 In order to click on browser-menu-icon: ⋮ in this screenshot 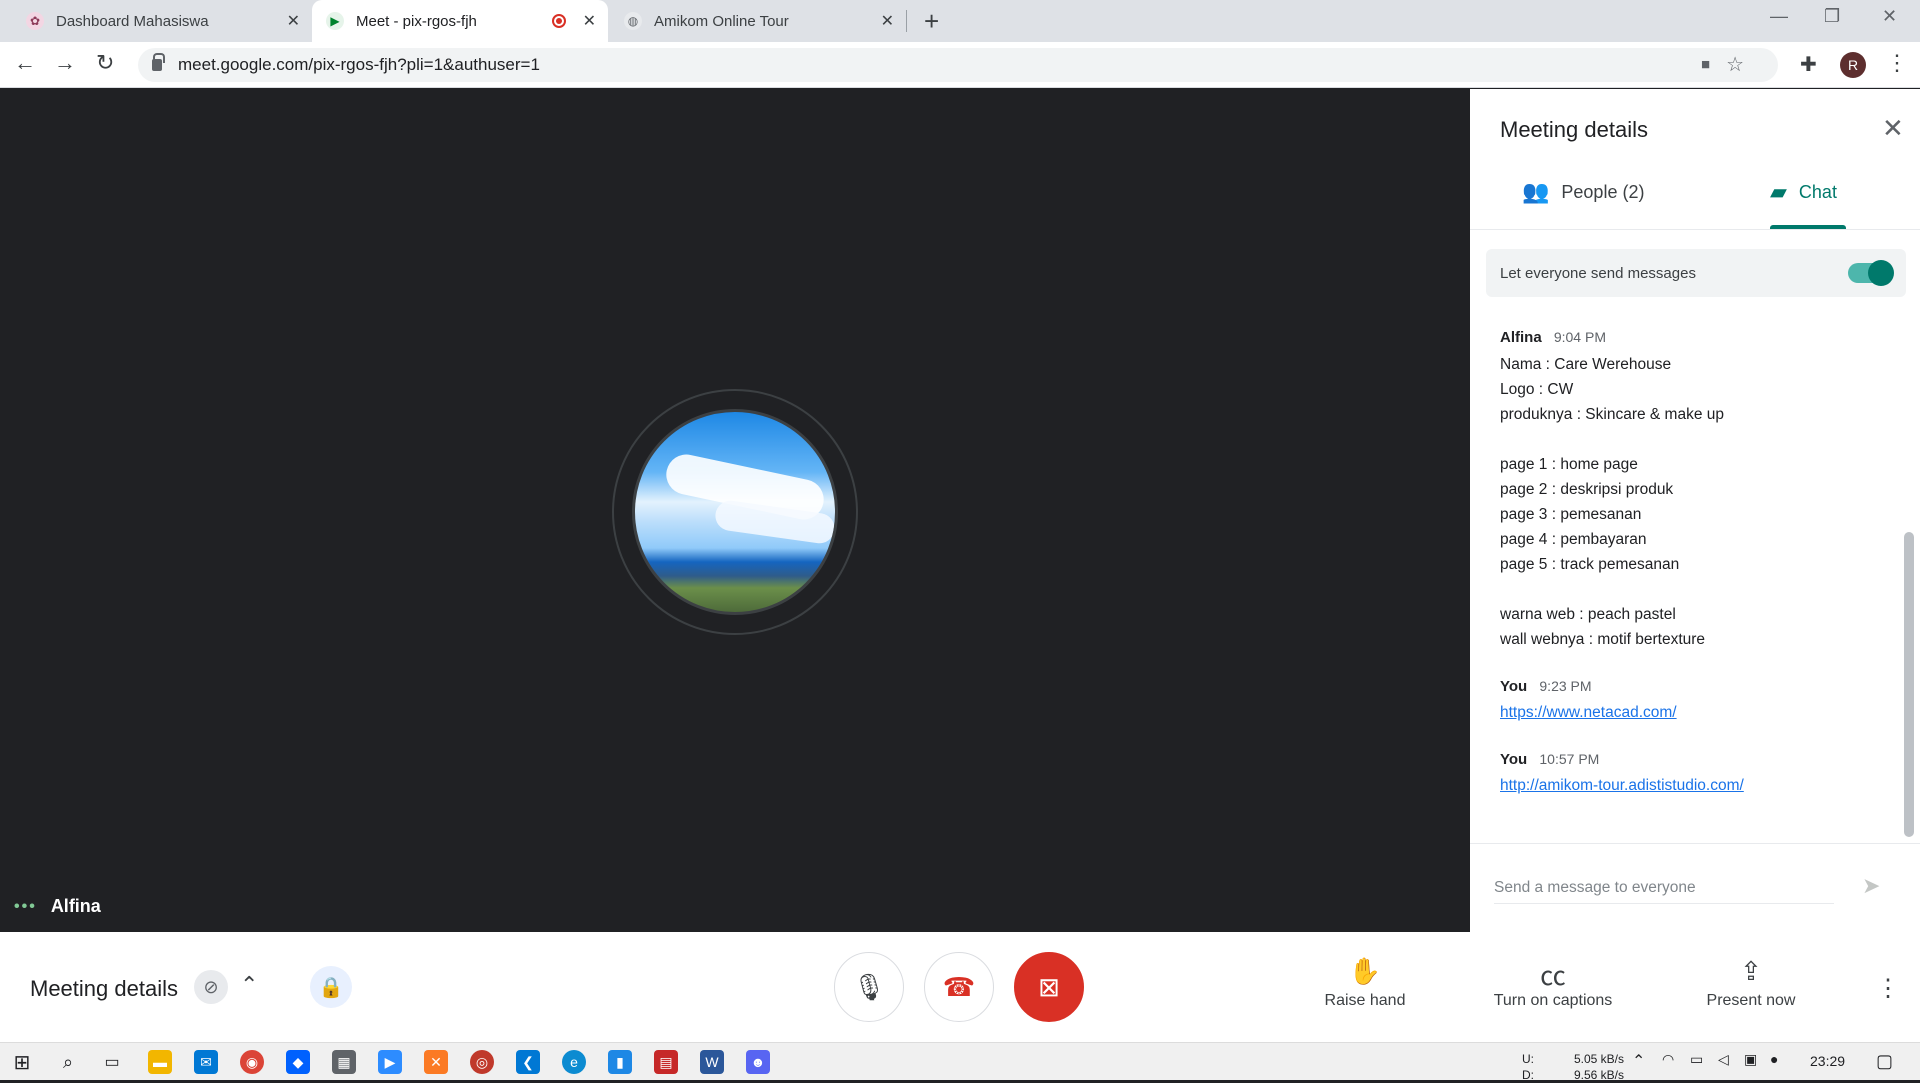, I will do `click(1897, 63)`.